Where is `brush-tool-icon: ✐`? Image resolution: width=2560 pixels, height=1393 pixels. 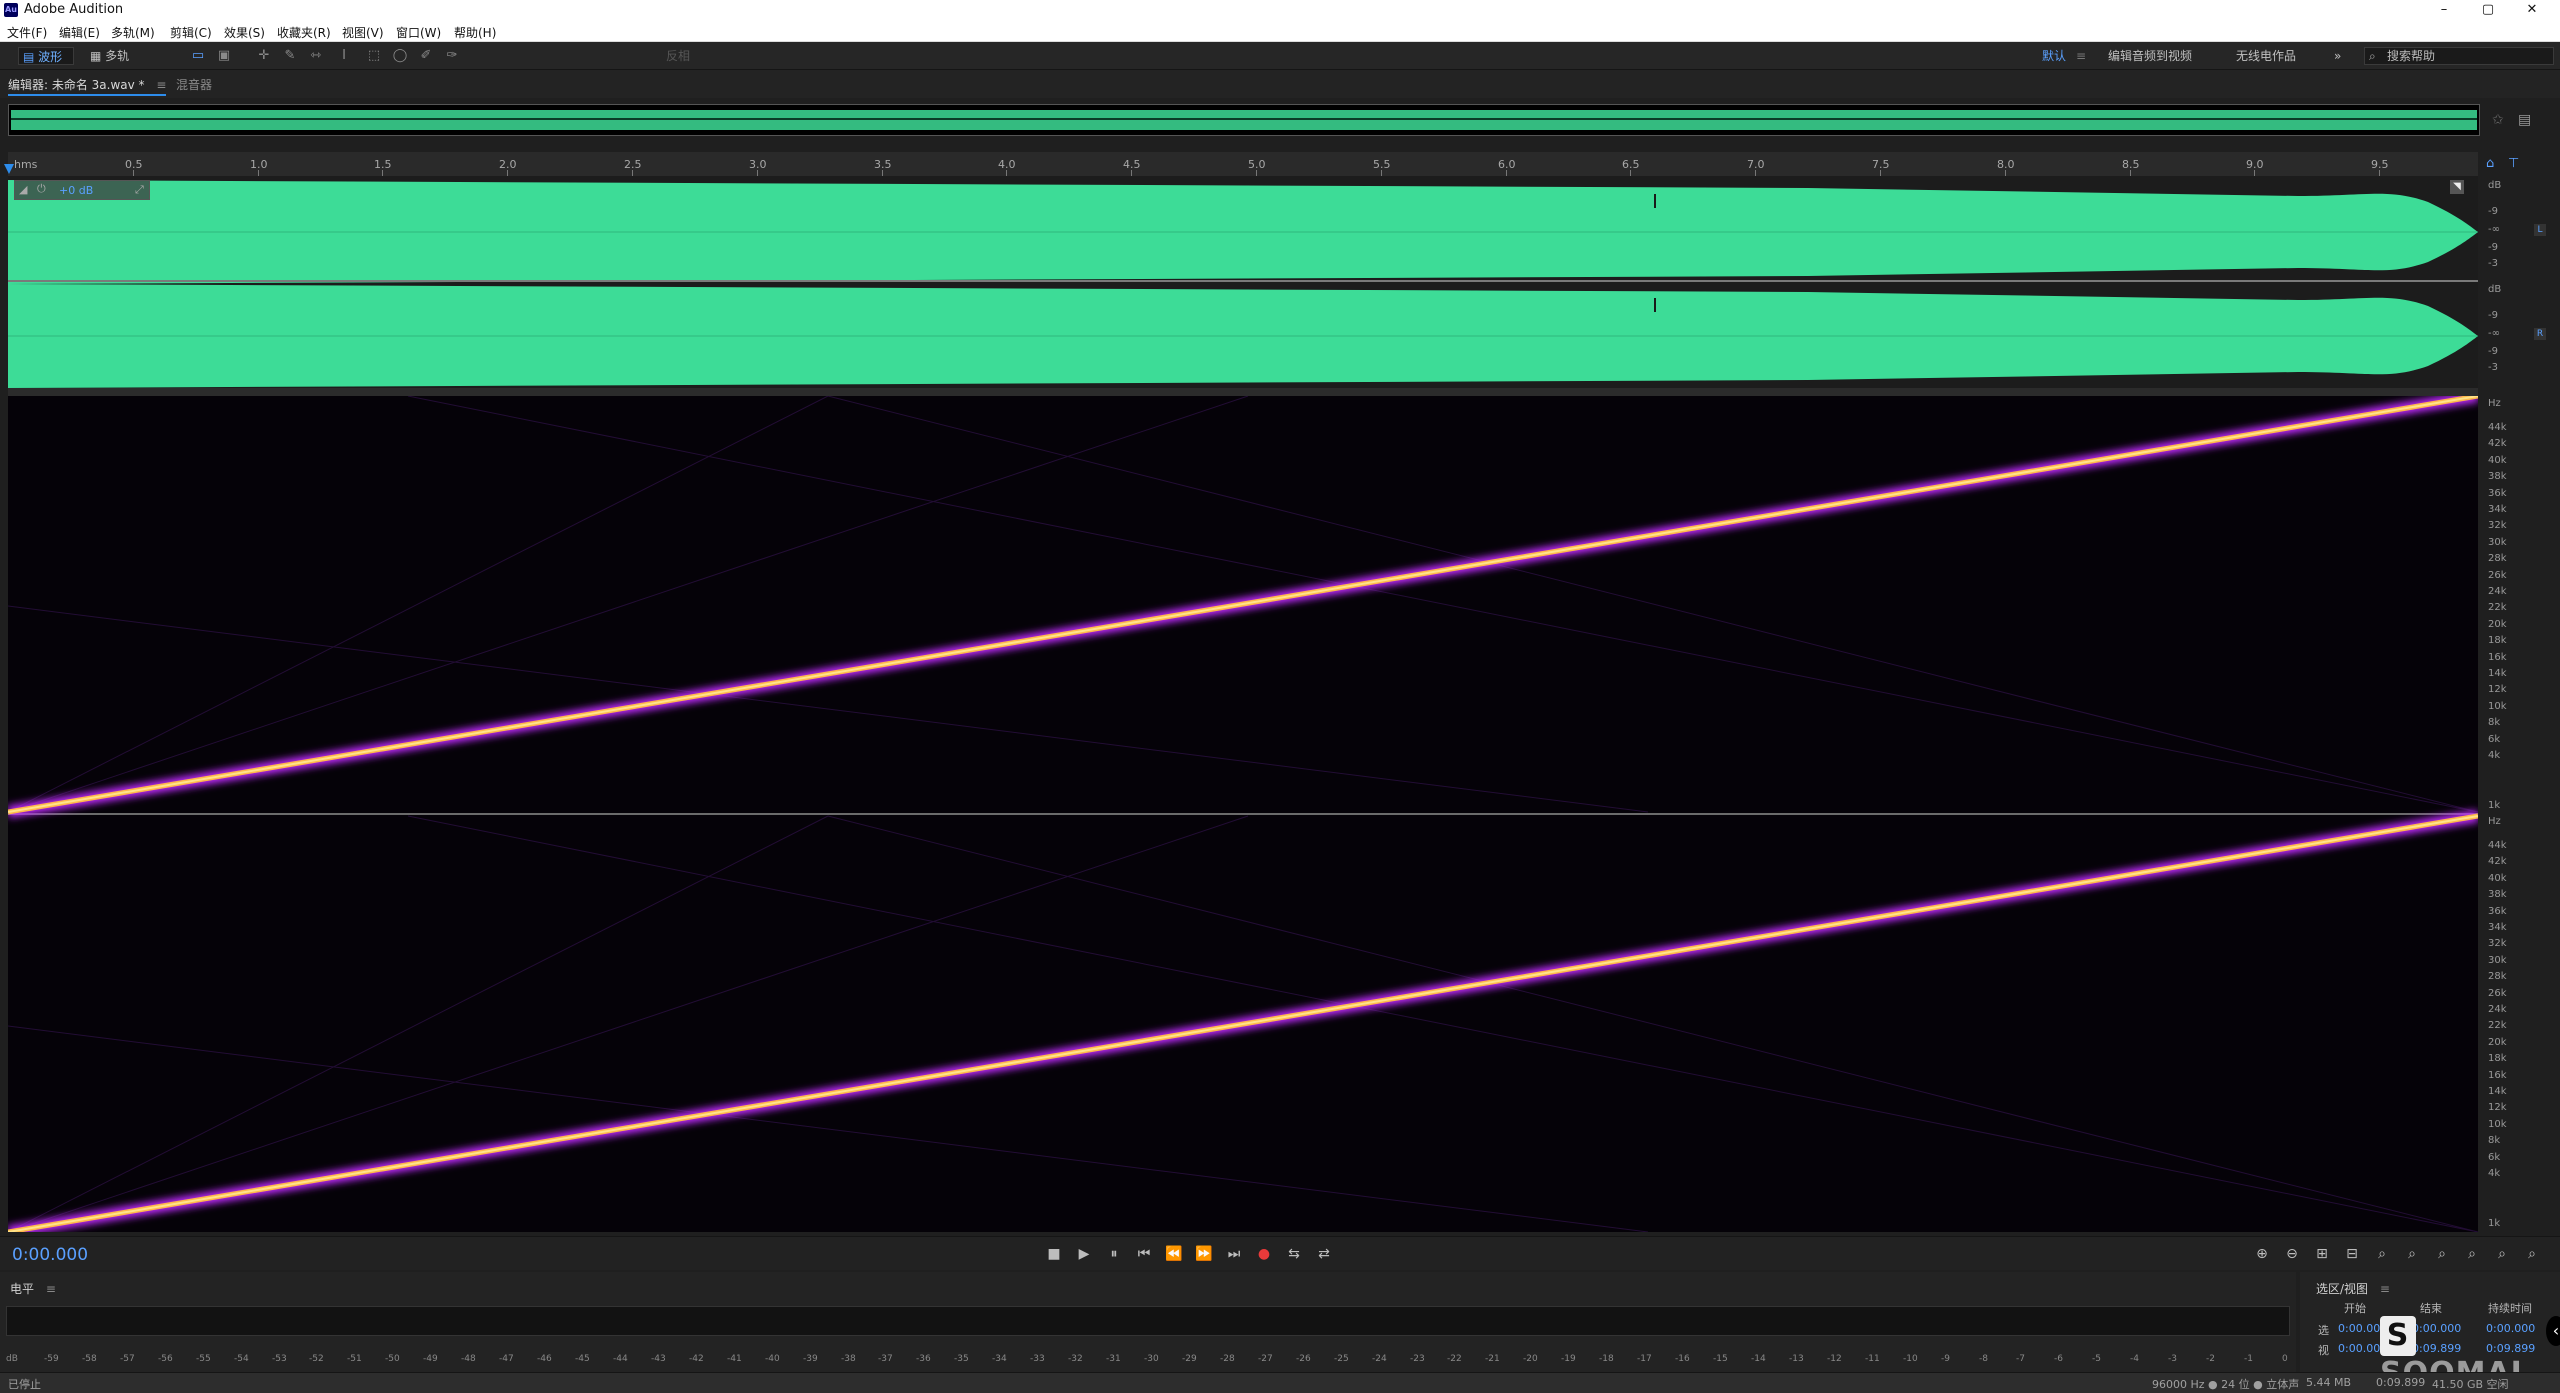
brush-tool-icon: ✐ is located at coordinates (426, 56).